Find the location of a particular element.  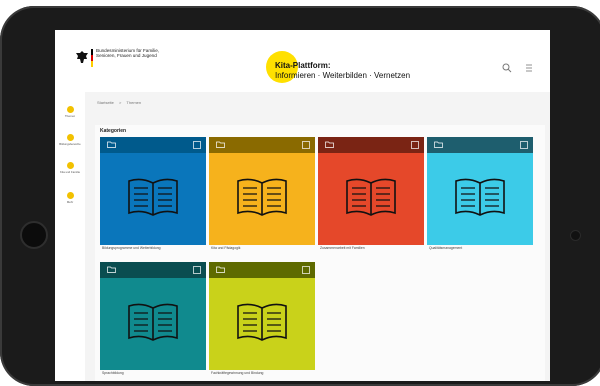

search-icon is located at coordinates (507, 68).